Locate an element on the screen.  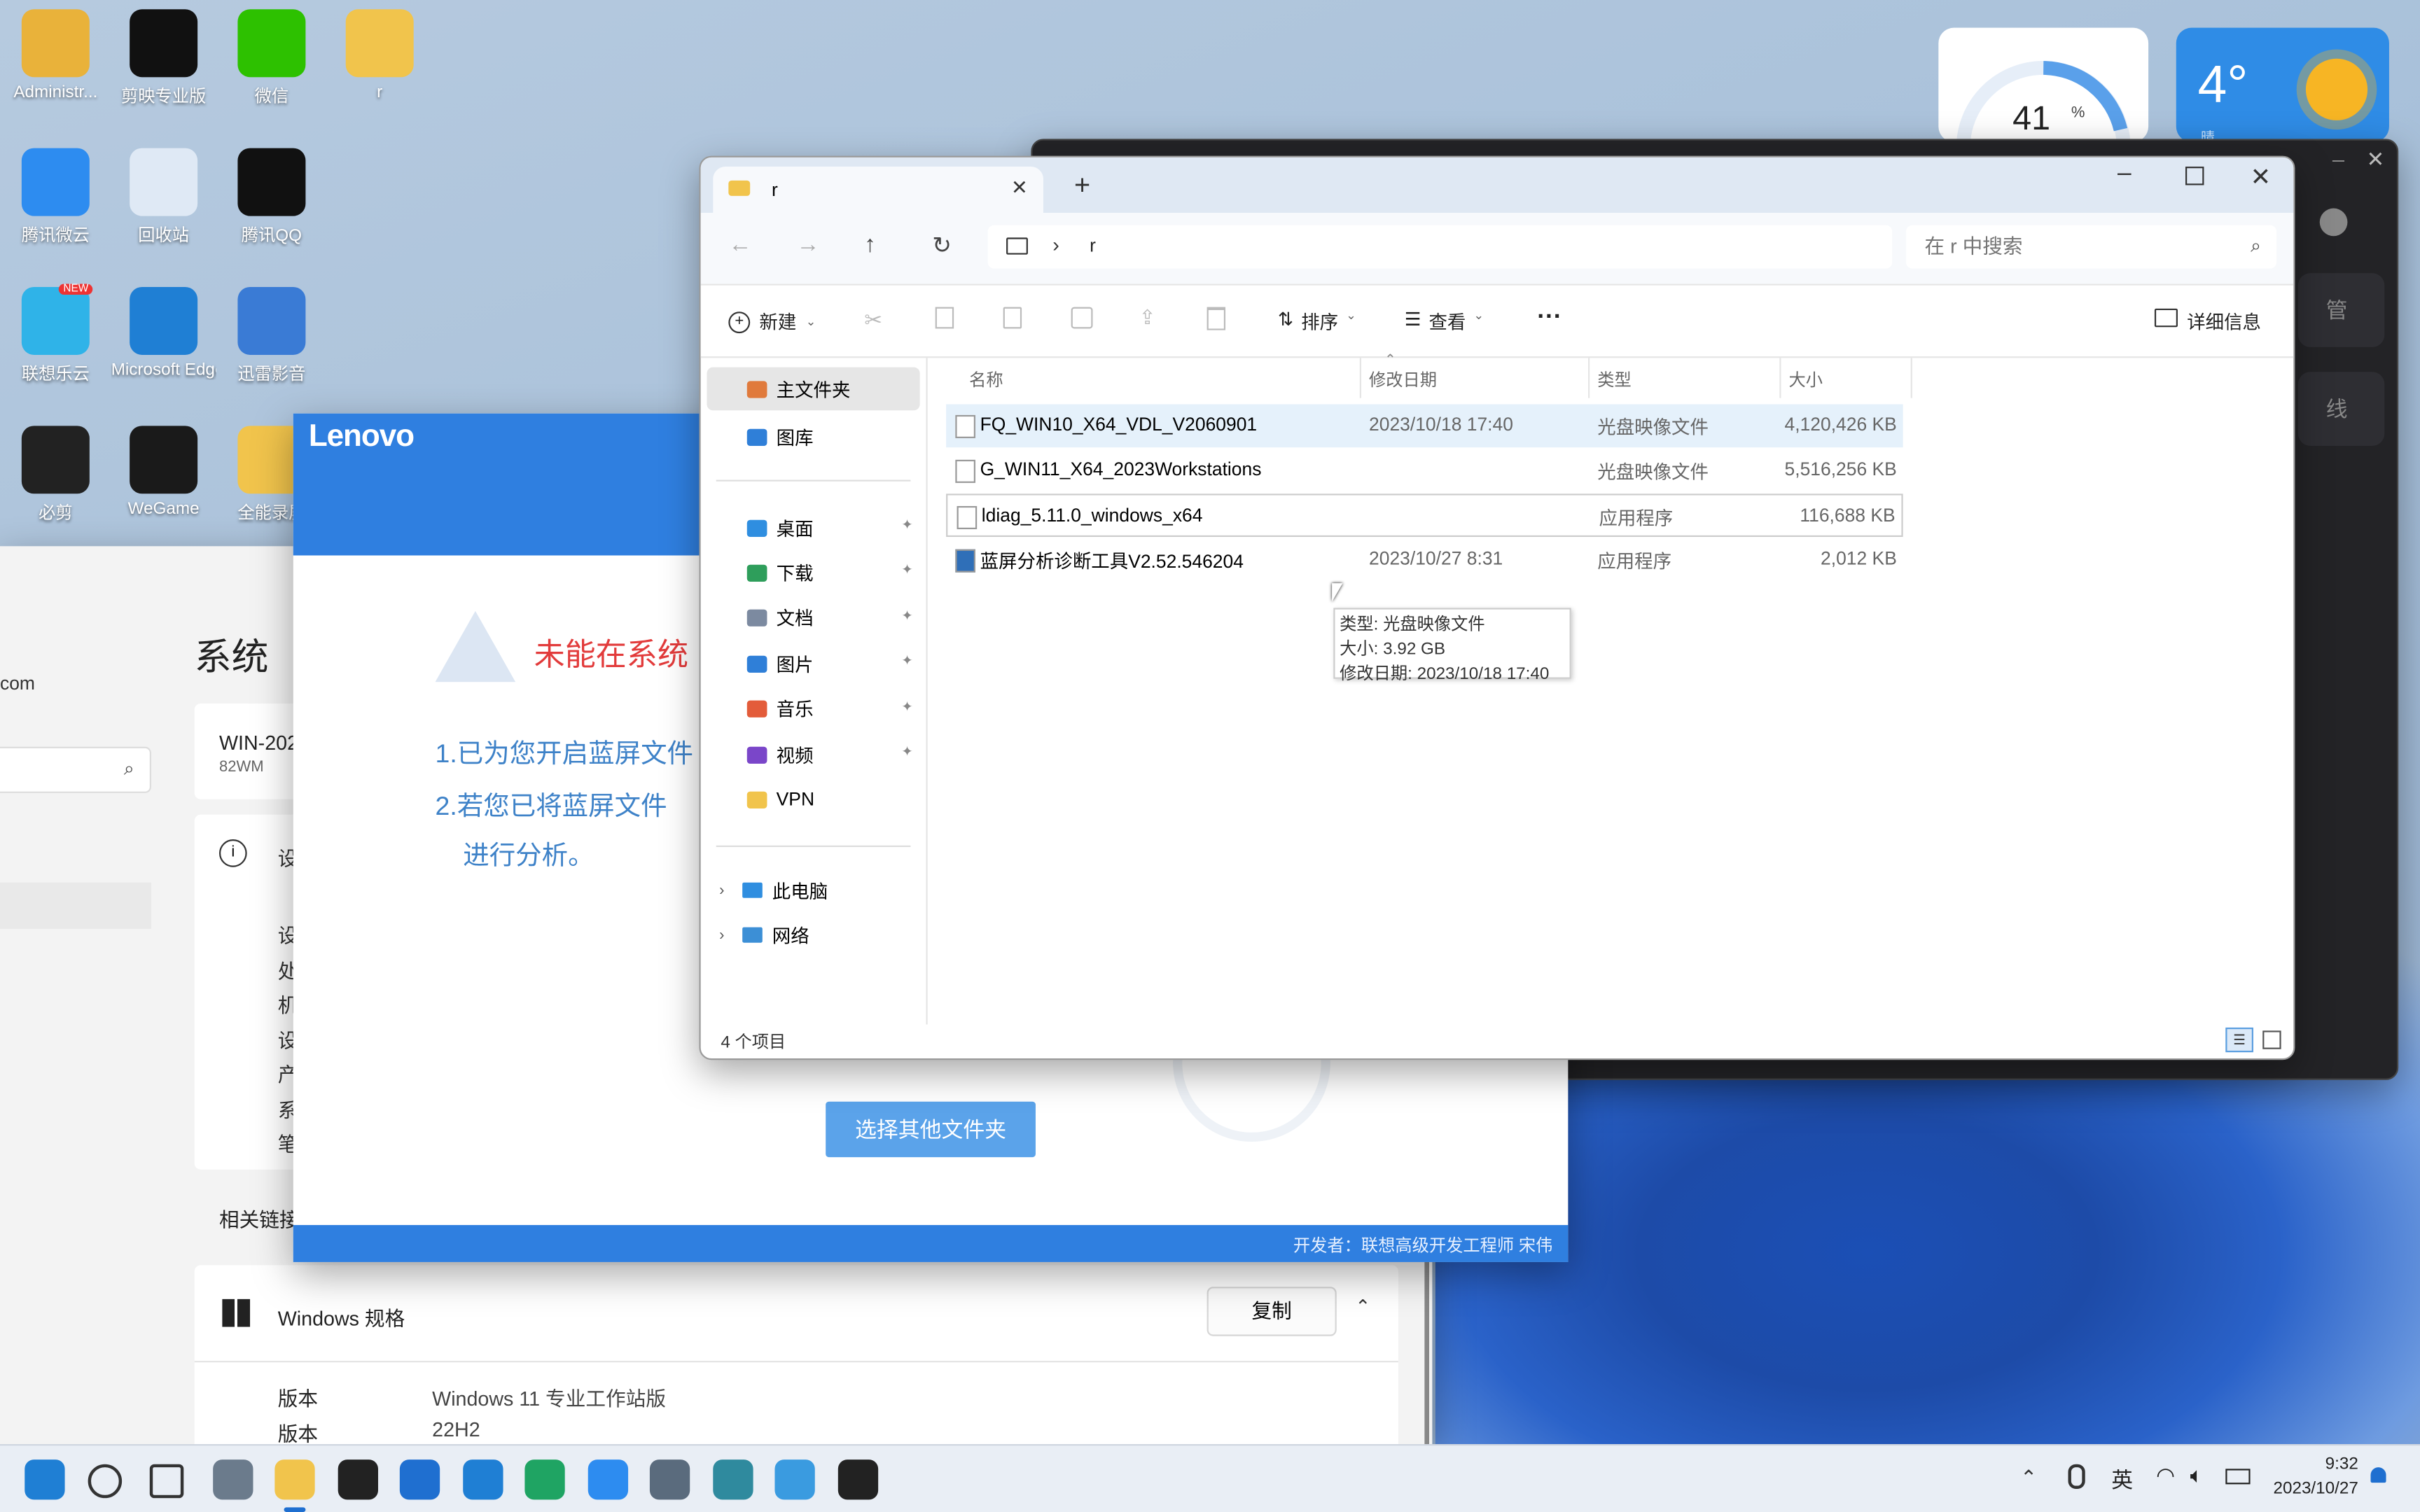
wifi-icon: ◠ is located at coordinates (2165, 1475).